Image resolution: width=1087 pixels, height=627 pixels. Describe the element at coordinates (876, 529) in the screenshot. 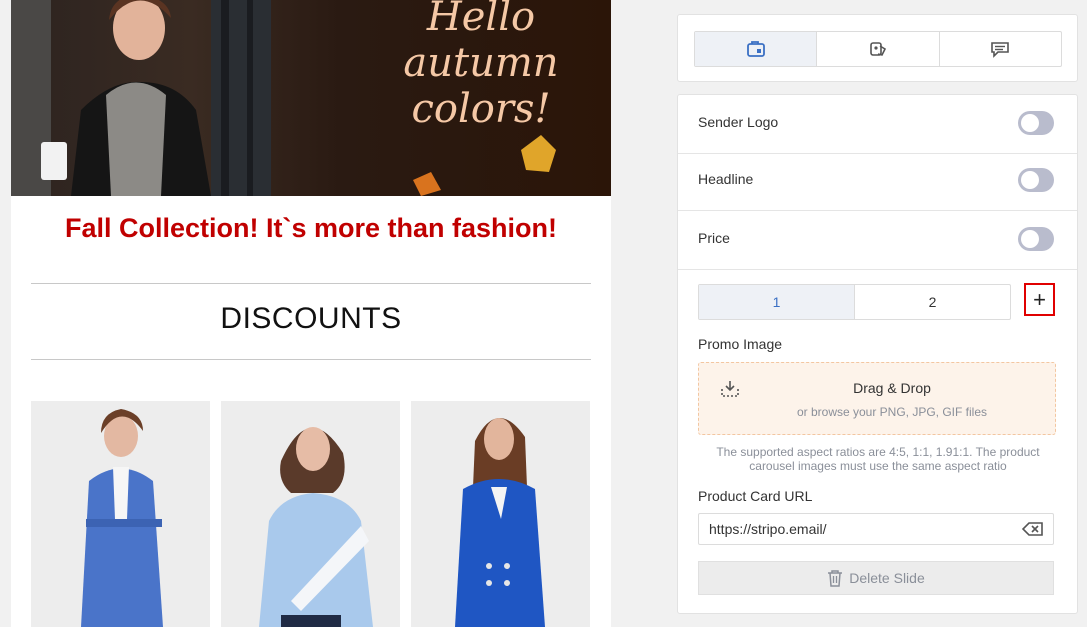

I see `product-card-url-input` at that location.